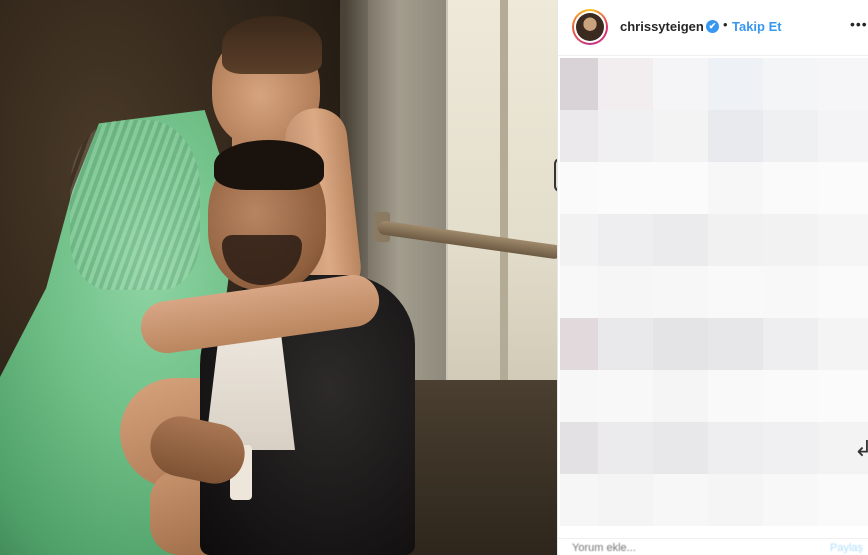 The image size is (868, 555). What do you see at coordinates (846, 548) in the screenshot?
I see `share-button: Paylaş` at bounding box center [846, 548].